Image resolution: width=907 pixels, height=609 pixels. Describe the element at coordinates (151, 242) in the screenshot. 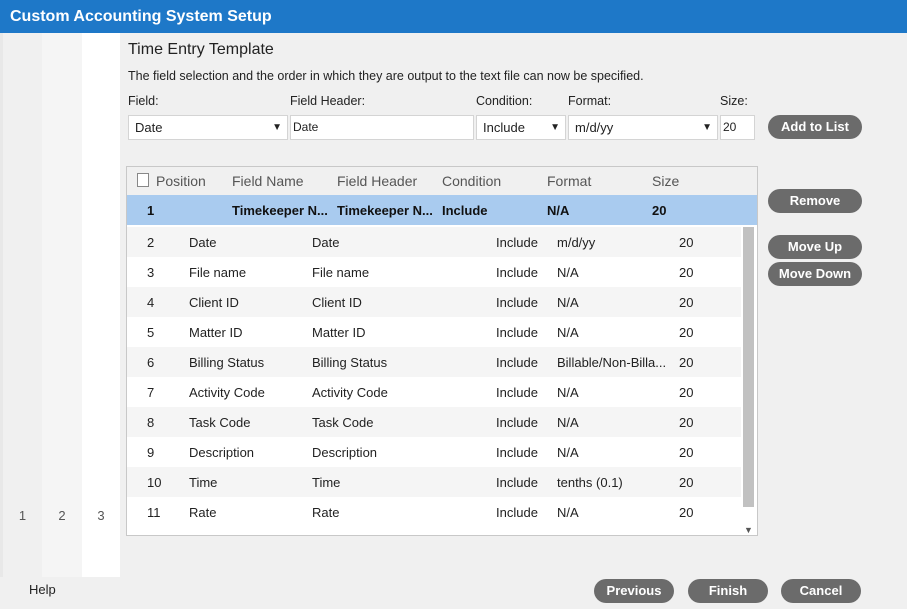

I see `cell-position: 2` at that location.